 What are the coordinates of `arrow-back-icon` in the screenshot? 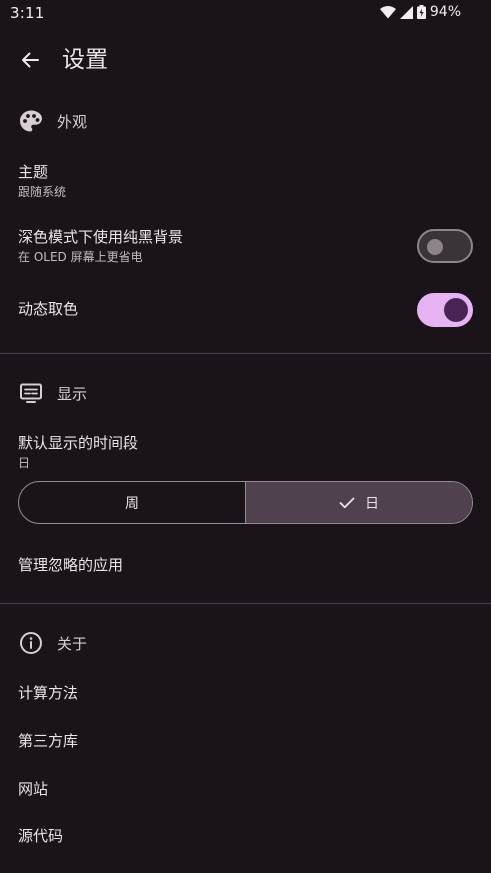 It's located at (30, 62).